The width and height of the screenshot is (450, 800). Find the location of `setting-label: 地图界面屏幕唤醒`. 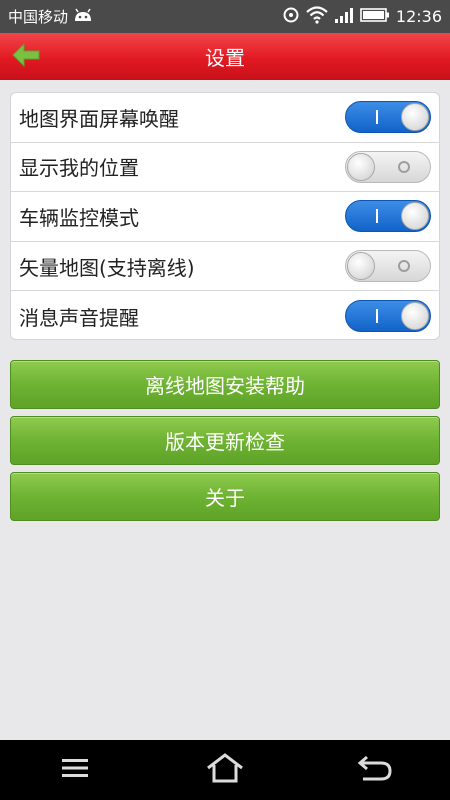

setting-label: 地图界面屏幕唤醒 is located at coordinates (99, 118).